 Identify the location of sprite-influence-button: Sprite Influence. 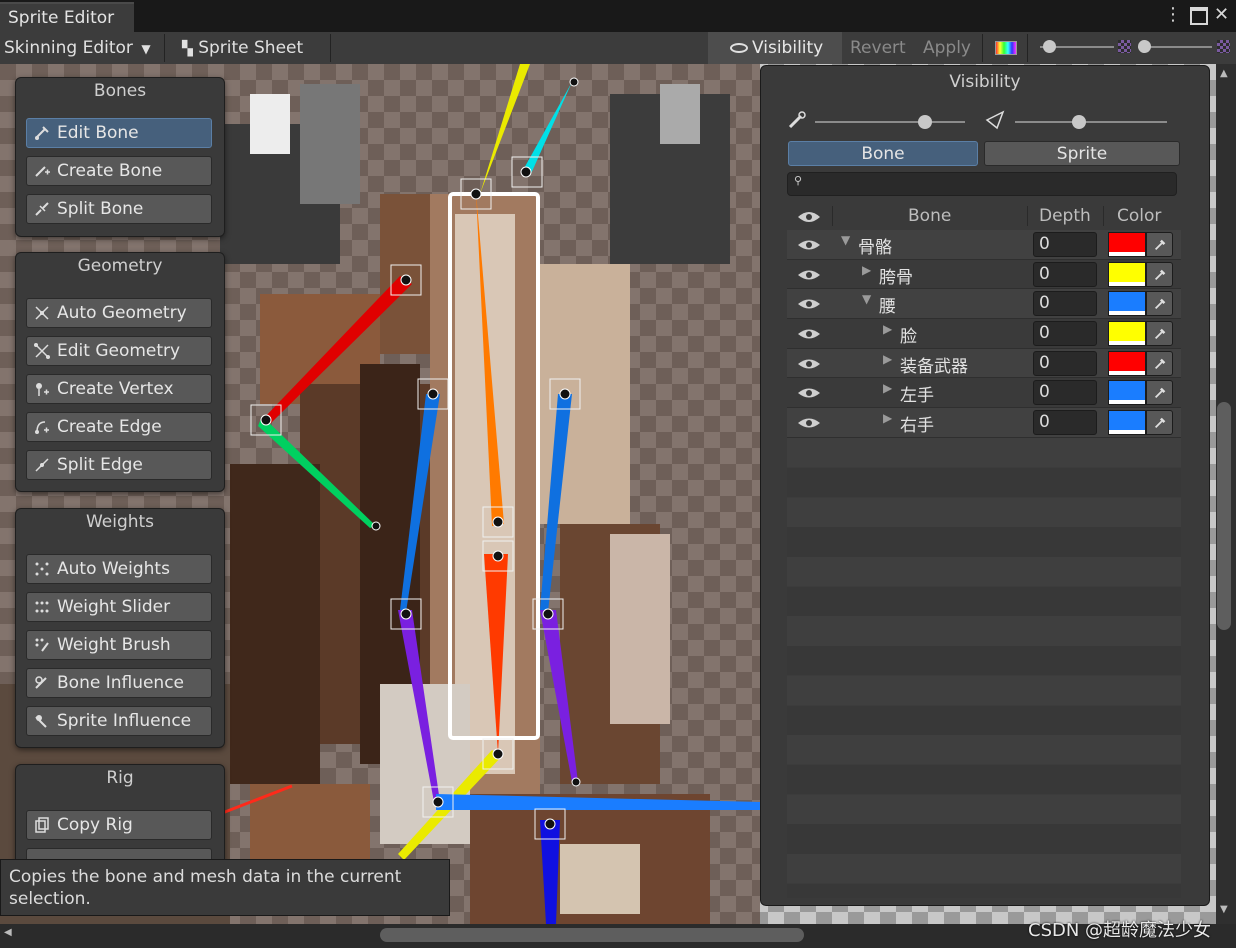
(119, 721).